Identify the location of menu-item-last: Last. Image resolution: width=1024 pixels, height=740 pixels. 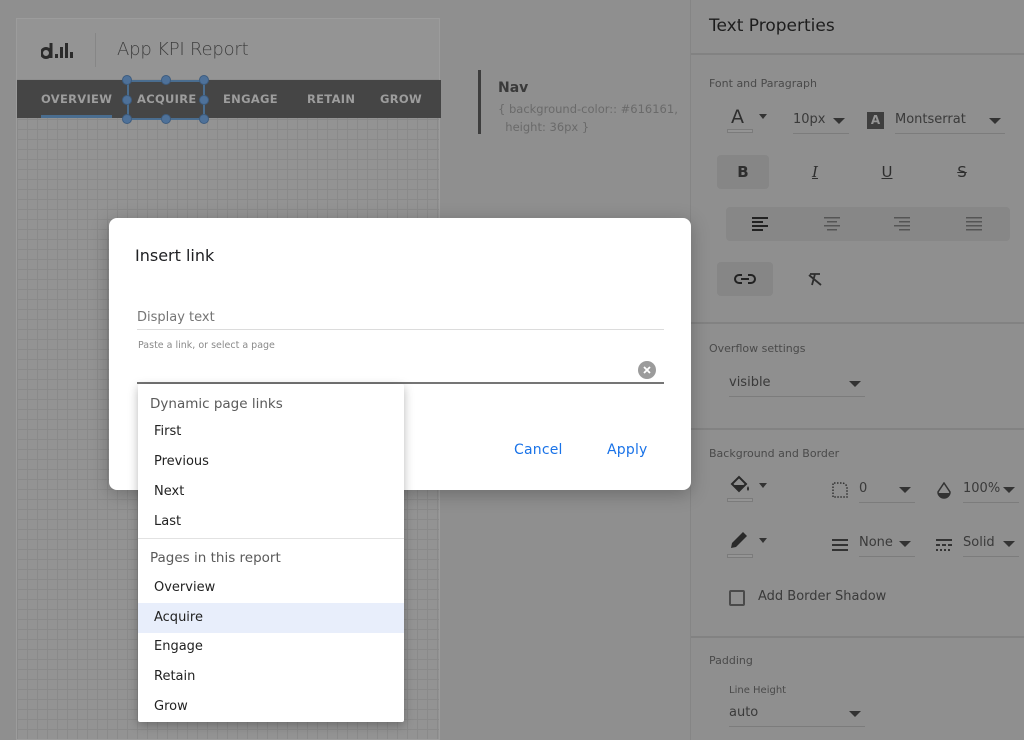
(271, 522).